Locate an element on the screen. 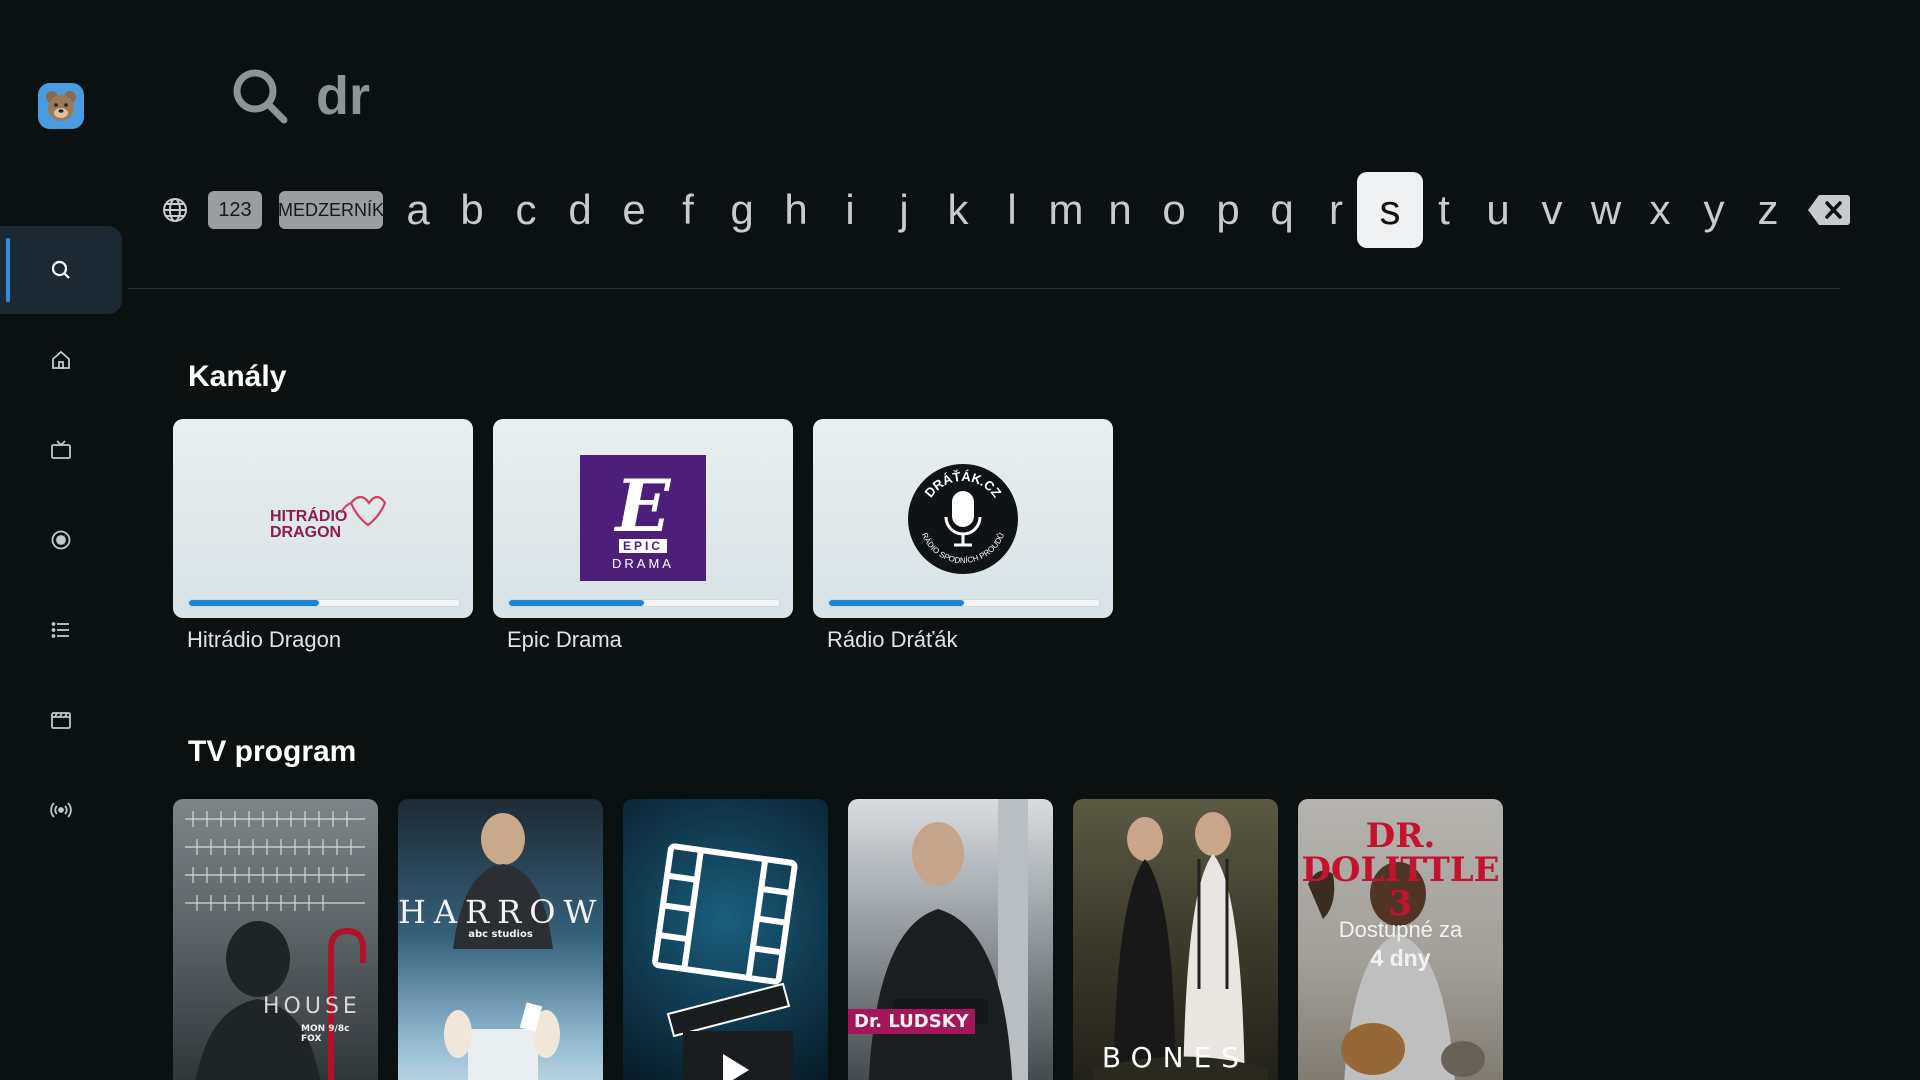  program-poster-bones: BONES is located at coordinates (1175, 939).